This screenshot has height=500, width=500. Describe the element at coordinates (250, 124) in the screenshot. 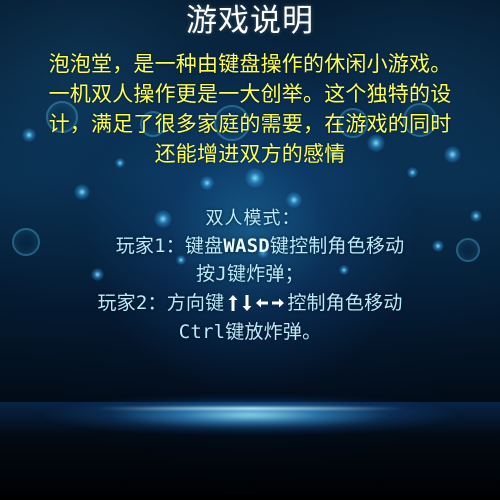

I see `intro-line-3: 计，满足了很多家庭的需要，在游戏的同时` at that location.